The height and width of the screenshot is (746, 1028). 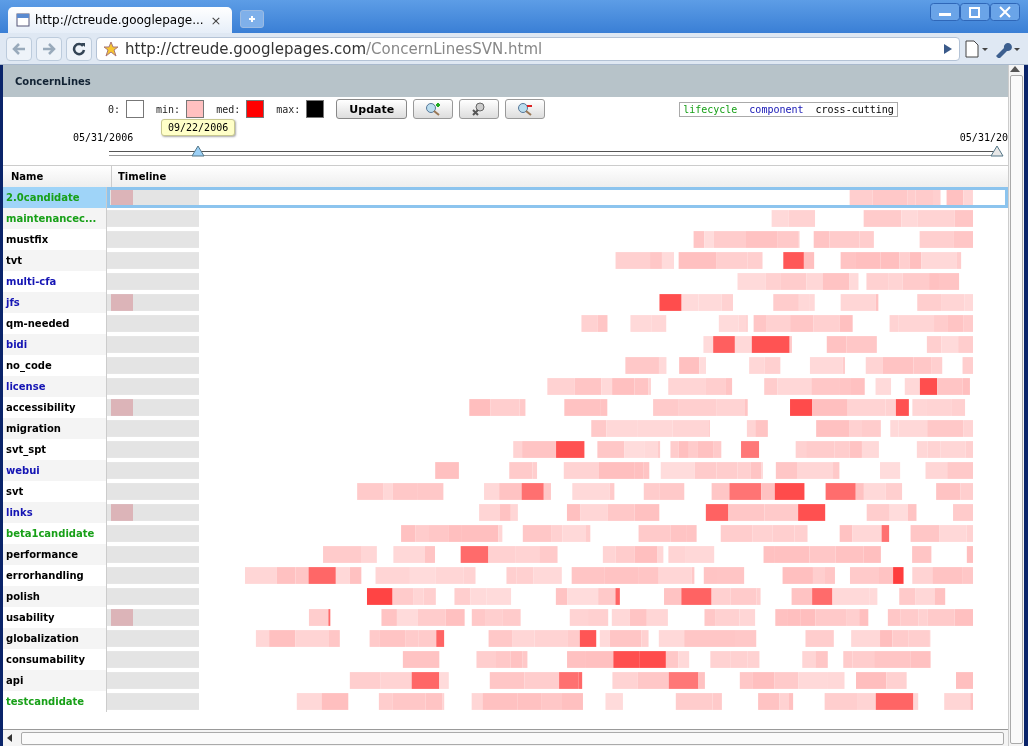 What do you see at coordinates (983, 137) in the screenshot?
I see `end-date: 05/31/20` at bounding box center [983, 137].